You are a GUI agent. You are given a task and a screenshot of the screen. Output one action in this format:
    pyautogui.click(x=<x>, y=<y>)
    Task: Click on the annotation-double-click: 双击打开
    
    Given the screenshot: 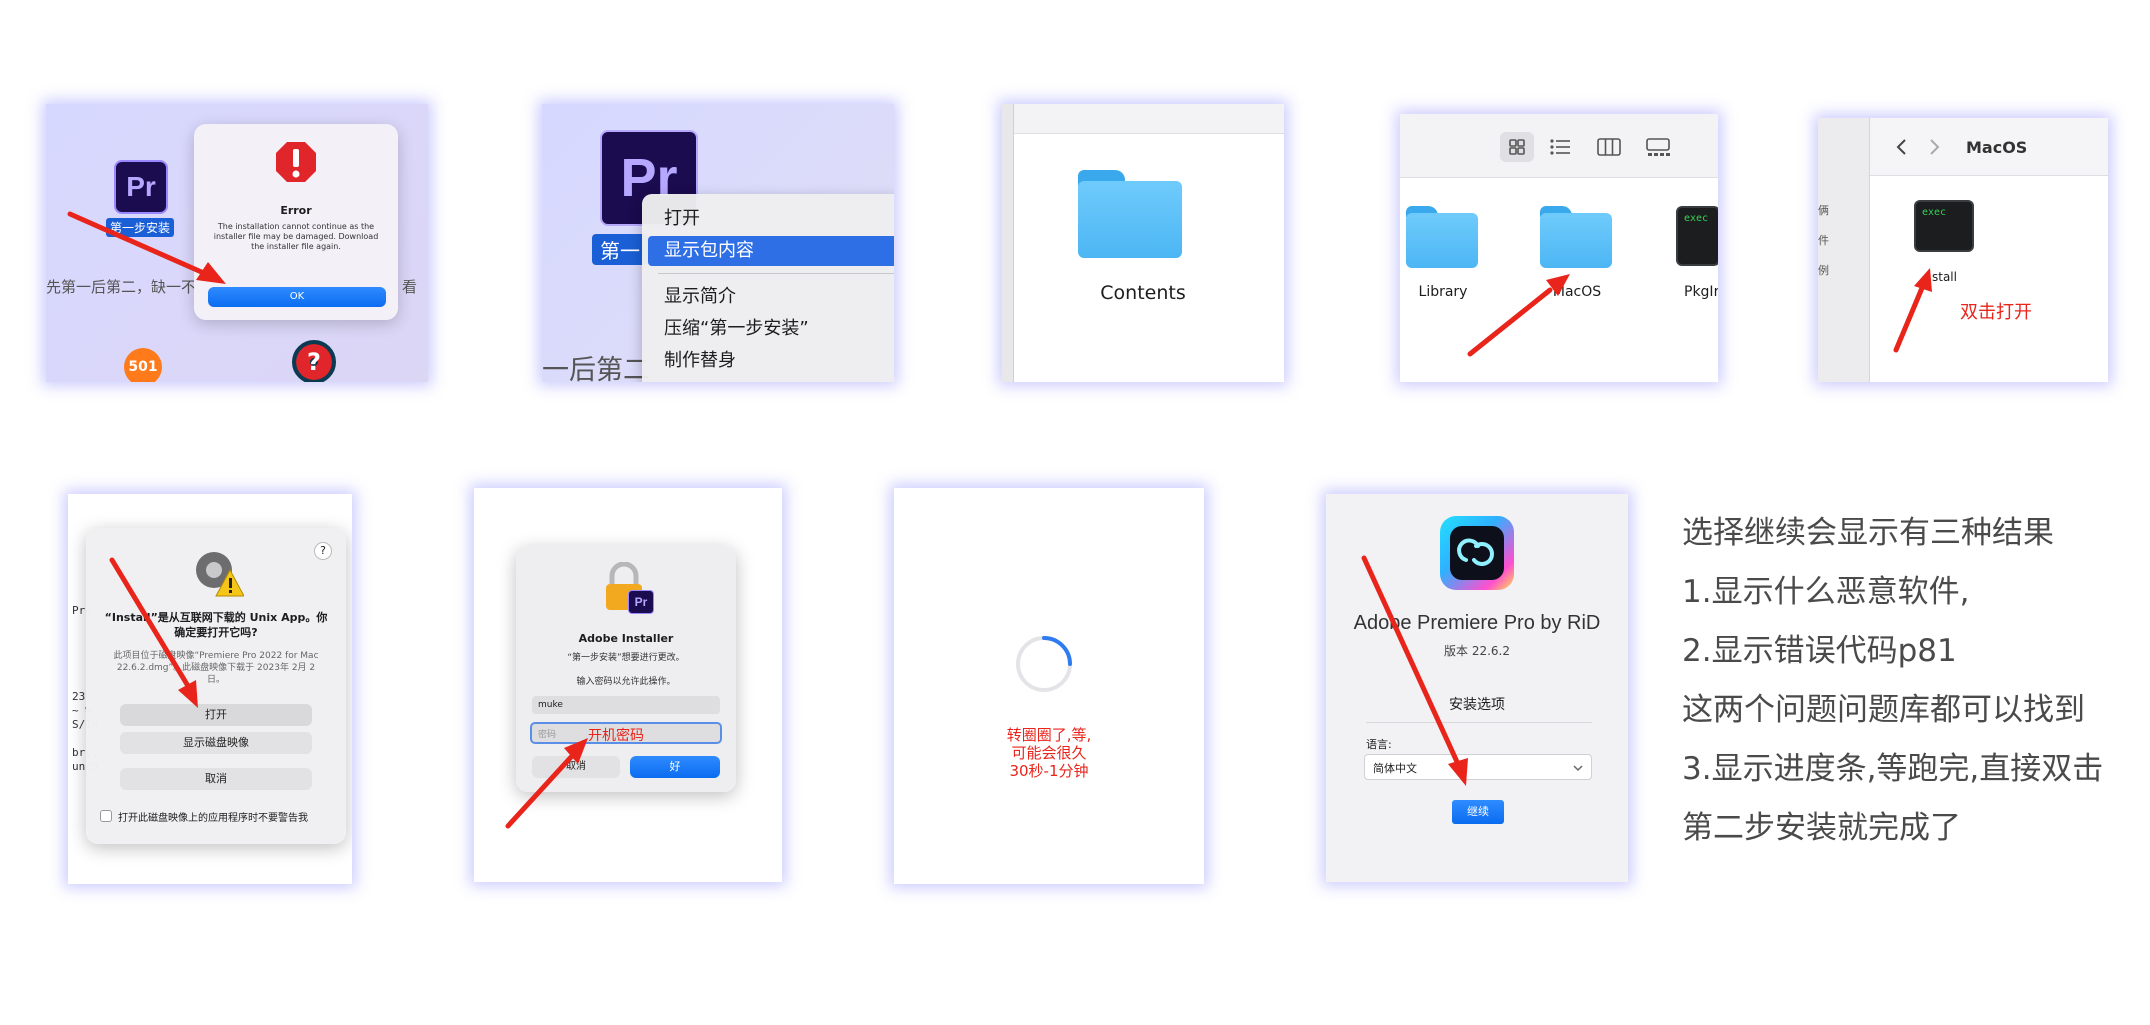 What is the action you would take?
    pyautogui.click(x=1996, y=312)
    